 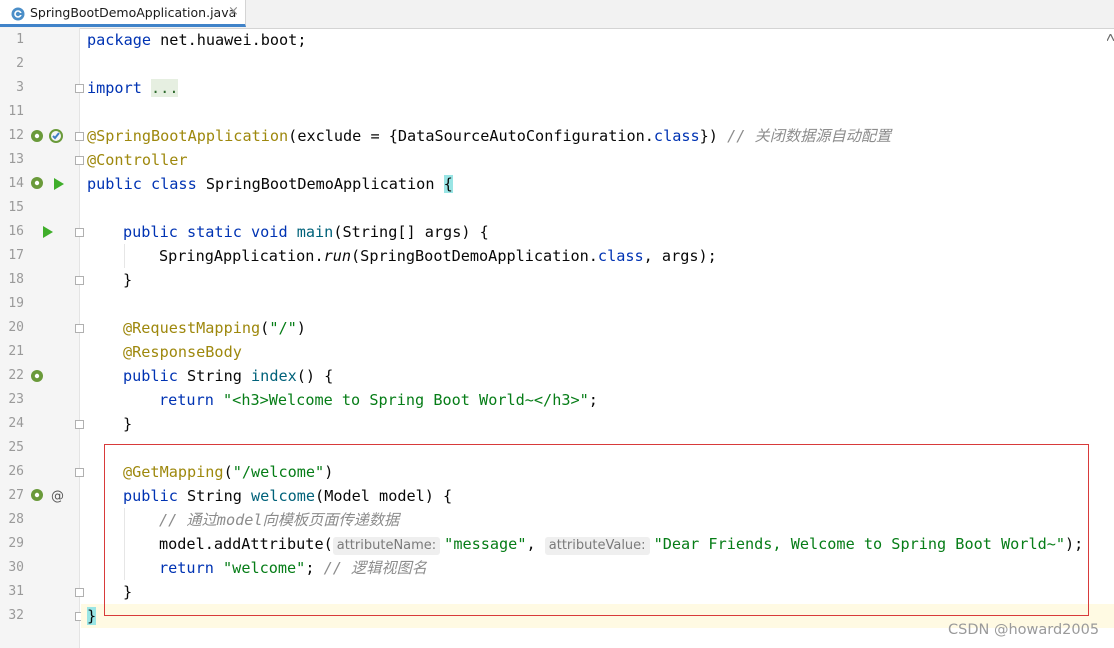 What do you see at coordinates (16, 279) in the screenshot?
I see `line-number: 18` at bounding box center [16, 279].